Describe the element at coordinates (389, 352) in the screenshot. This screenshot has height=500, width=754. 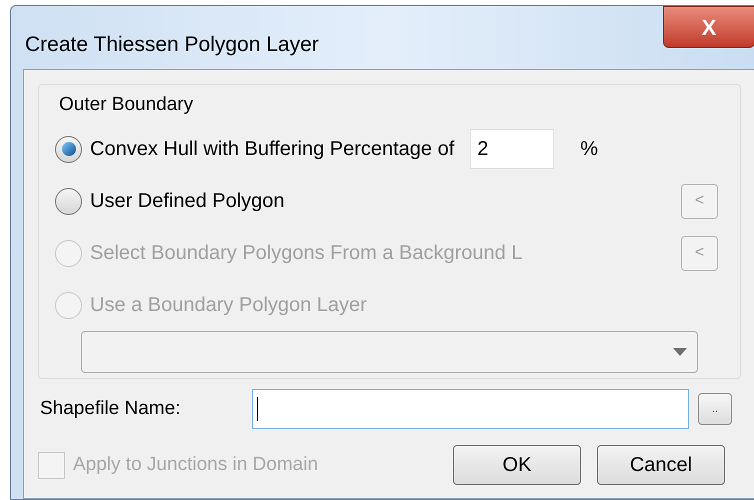
I see `layer-dropdown` at that location.